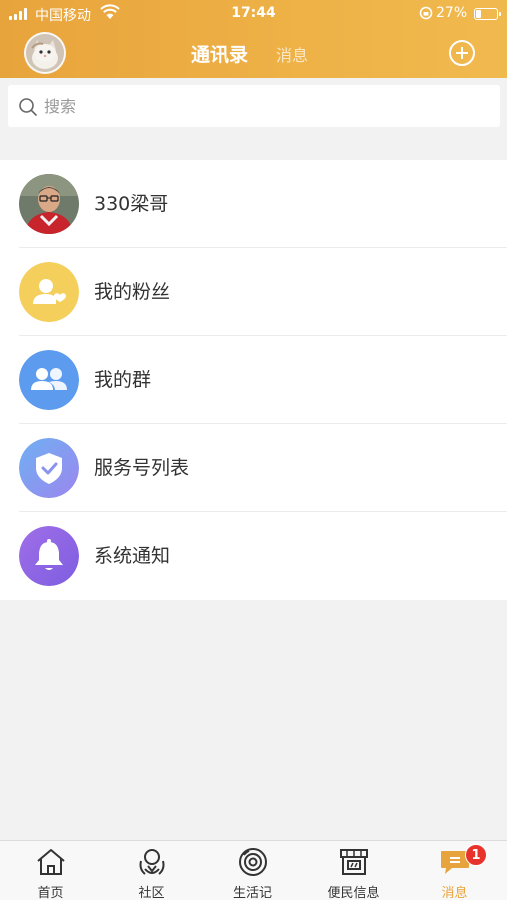  Describe the element at coordinates (253, 468) in the screenshot. I see `list-item-service-accounts: 服务号列表` at that location.